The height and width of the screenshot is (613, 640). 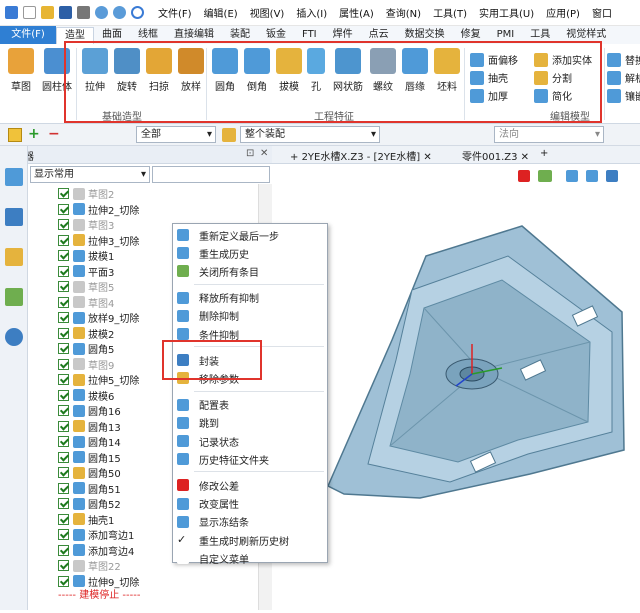 I want to click on tree-item: 草图2, so click(x=86, y=193).